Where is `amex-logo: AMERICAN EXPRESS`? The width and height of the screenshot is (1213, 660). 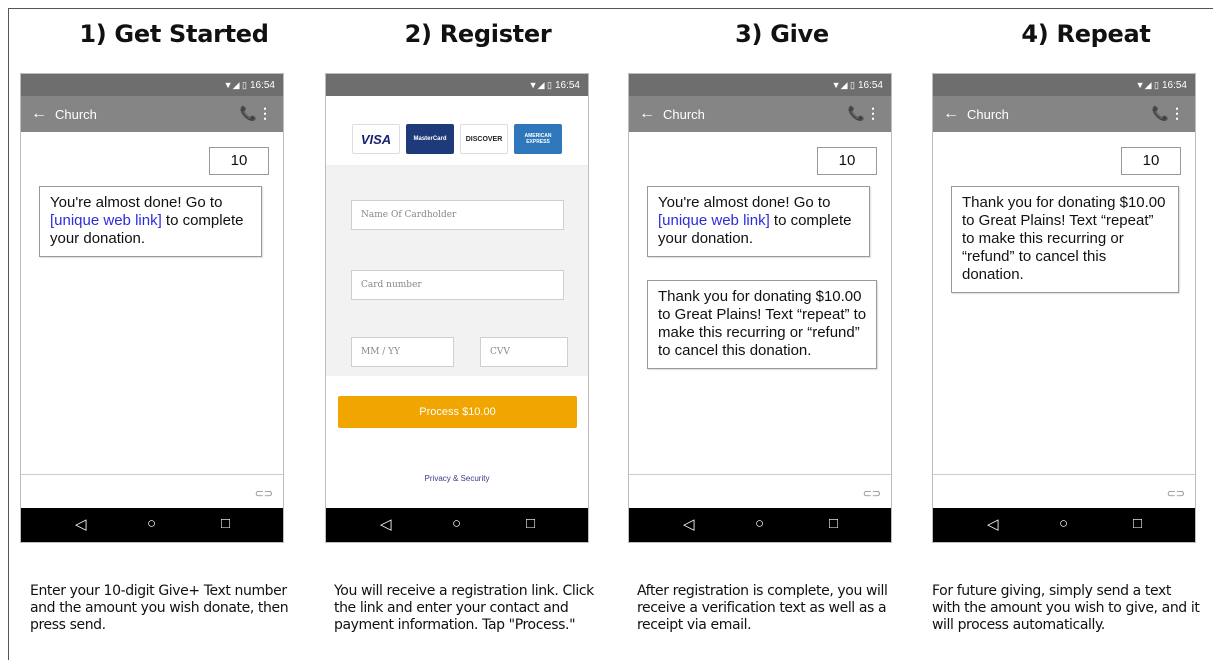
amex-logo: AMERICAN EXPRESS is located at coordinates (538, 139).